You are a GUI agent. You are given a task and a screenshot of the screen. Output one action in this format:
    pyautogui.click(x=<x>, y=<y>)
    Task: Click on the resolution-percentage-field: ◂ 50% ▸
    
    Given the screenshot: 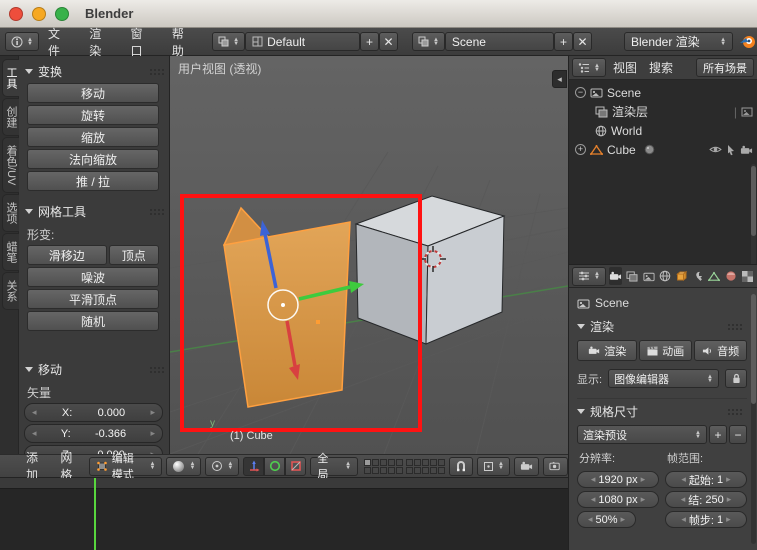 What is the action you would take?
    pyautogui.click(x=607, y=519)
    